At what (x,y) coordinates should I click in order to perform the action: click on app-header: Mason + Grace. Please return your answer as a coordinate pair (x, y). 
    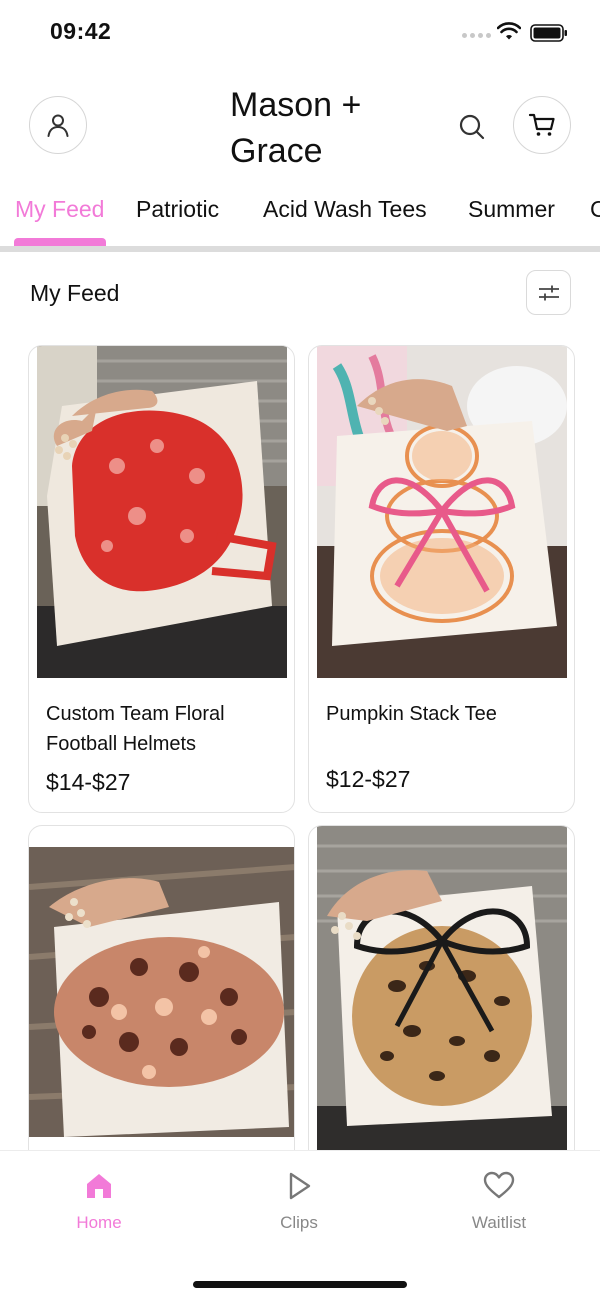
    Looking at the image, I should click on (300, 126).